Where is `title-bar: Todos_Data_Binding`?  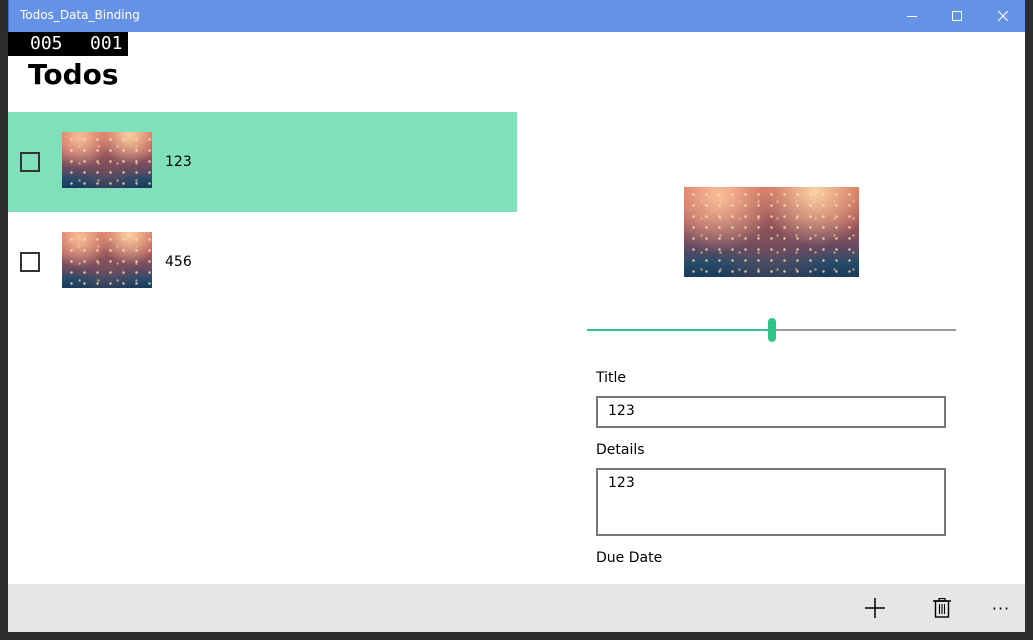 title-bar: Todos_Data_Binding is located at coordinates (516, 16).